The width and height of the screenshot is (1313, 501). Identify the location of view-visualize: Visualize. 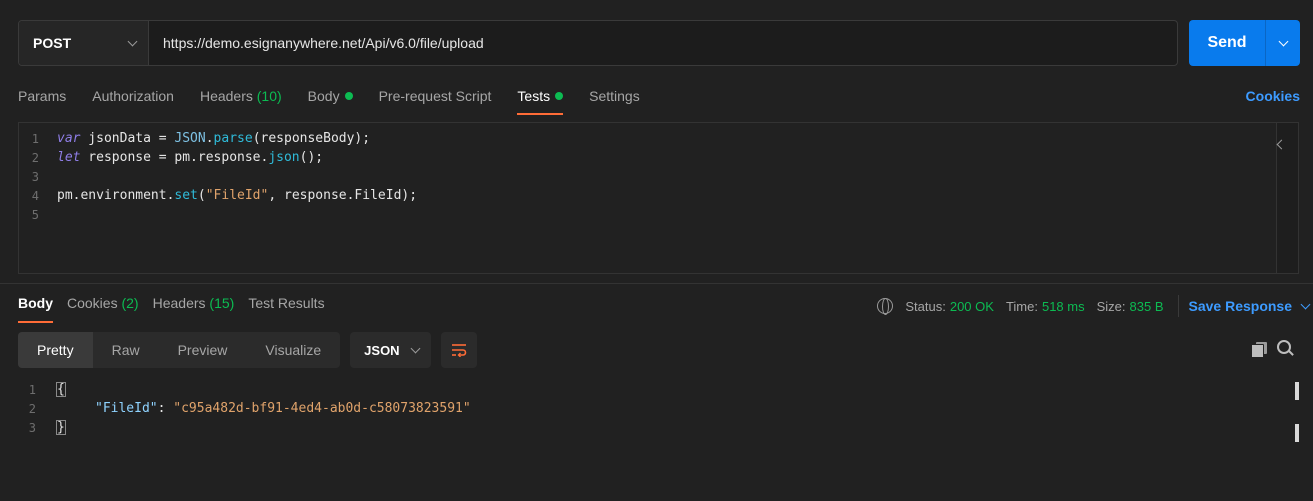
(293, 350).